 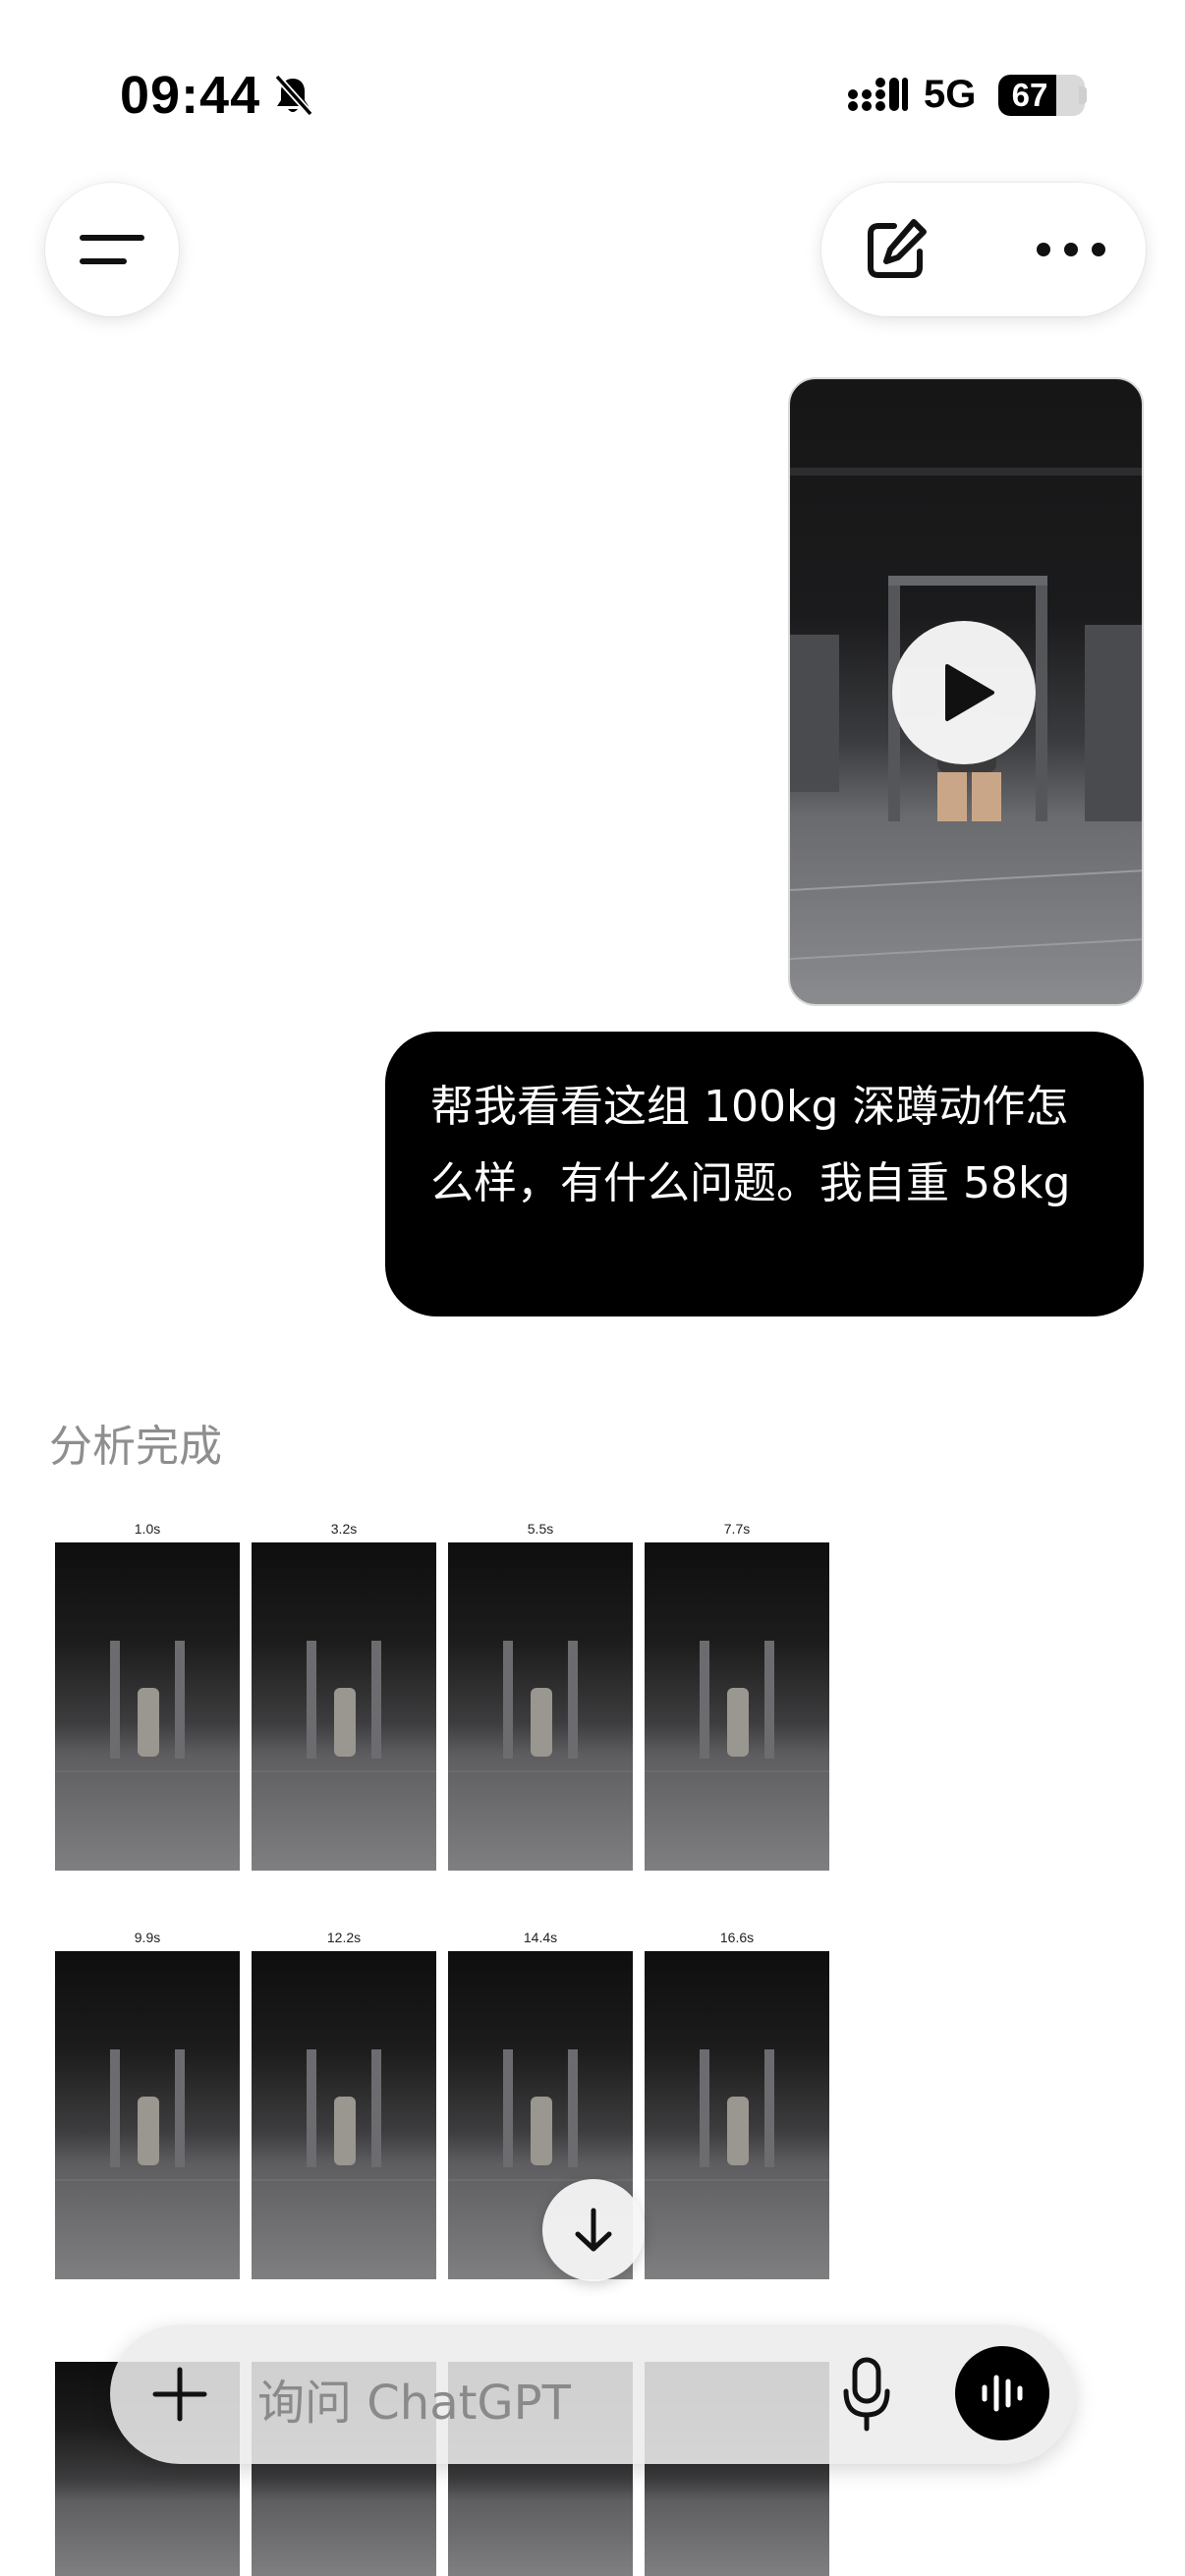 I want to click on voice-mode-icon, so click(x=1003, y=2393).